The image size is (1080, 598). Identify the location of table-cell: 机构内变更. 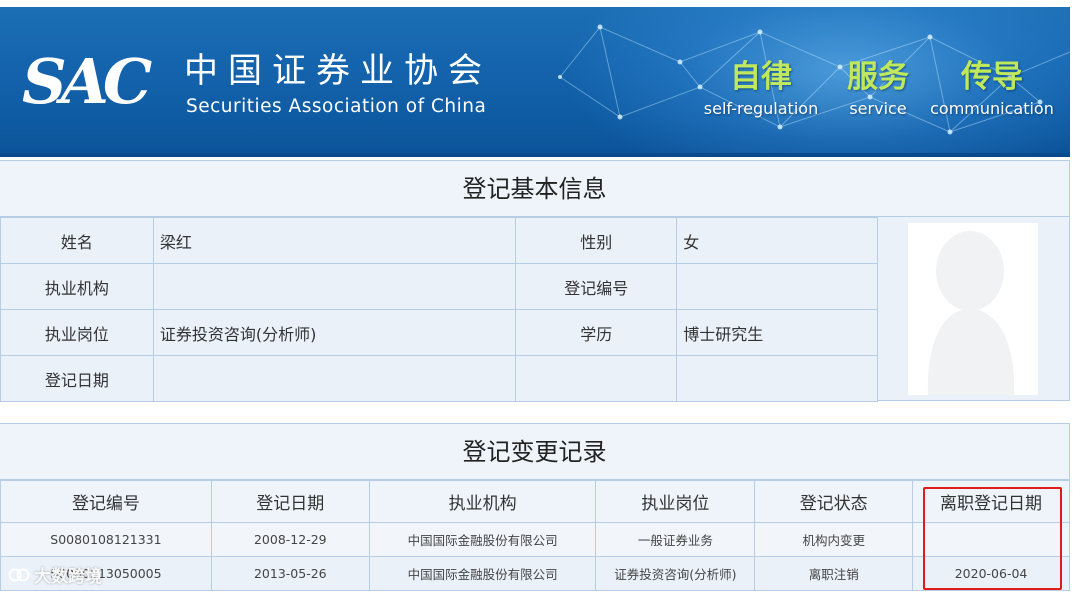
(834, 539).